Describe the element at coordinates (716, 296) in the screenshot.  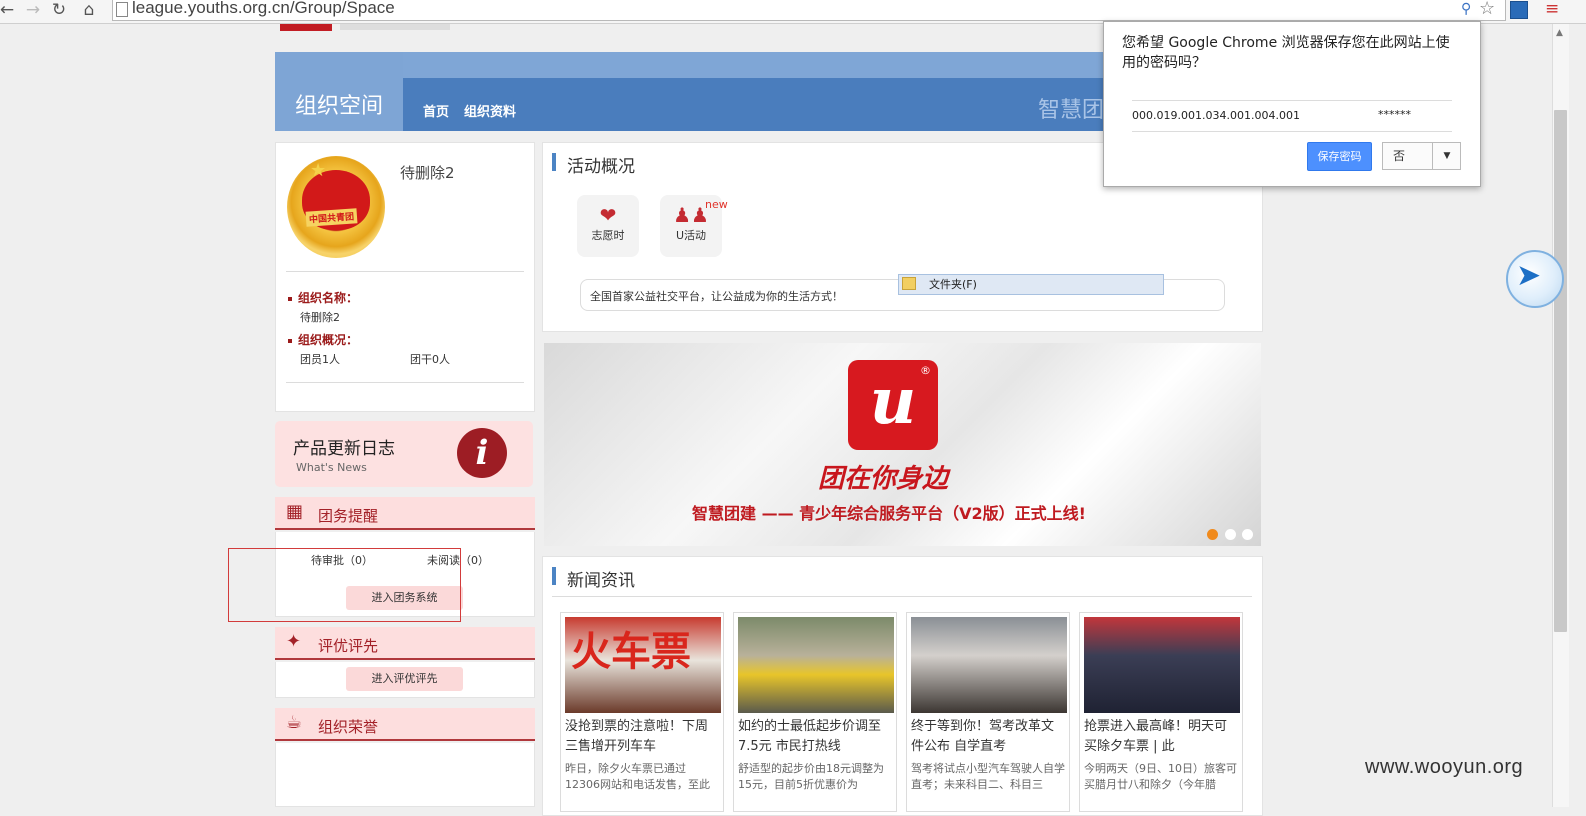
I see `activity-slogan: 全国首家公益社交平台，让公益成为你的生活方式！` at that location.